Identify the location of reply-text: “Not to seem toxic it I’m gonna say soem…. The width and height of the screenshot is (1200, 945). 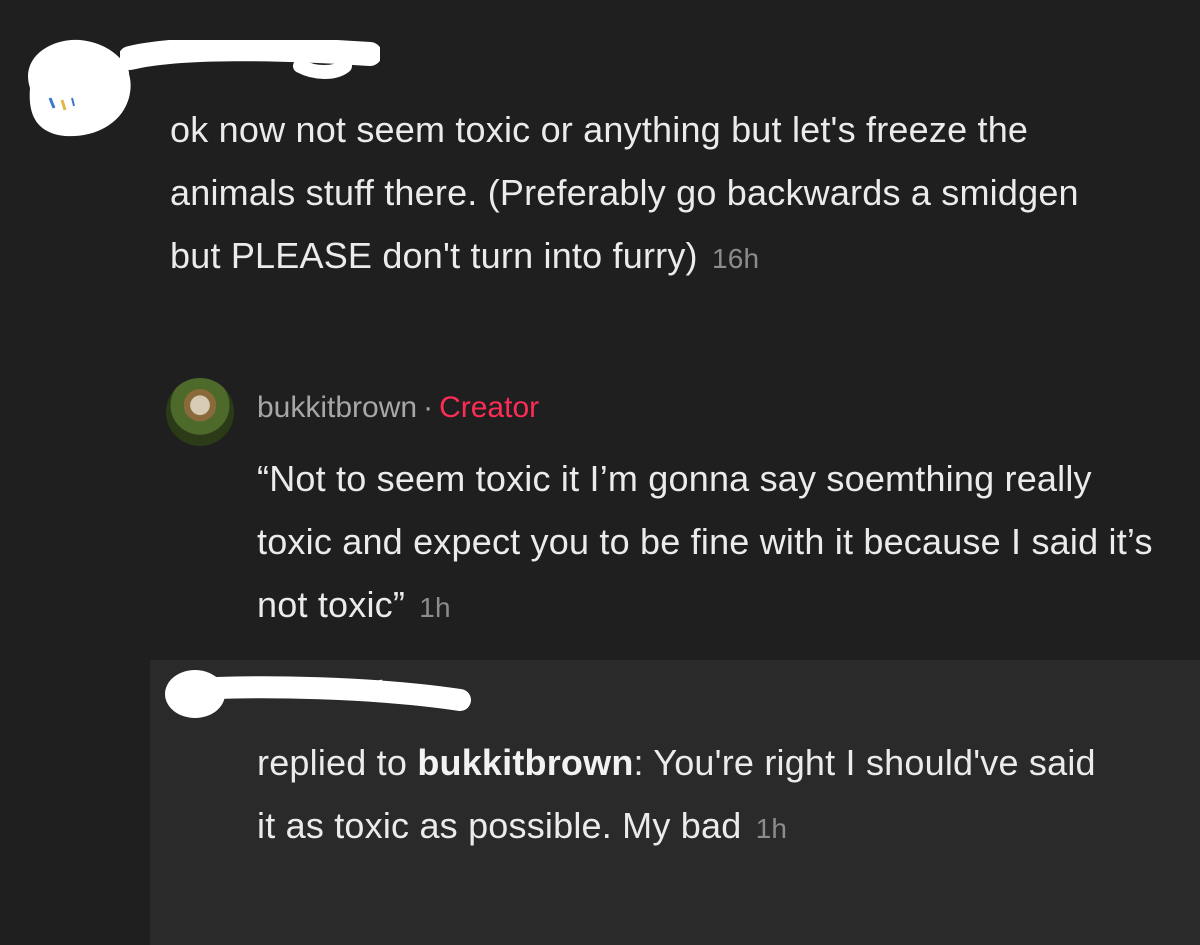
(705, 541).